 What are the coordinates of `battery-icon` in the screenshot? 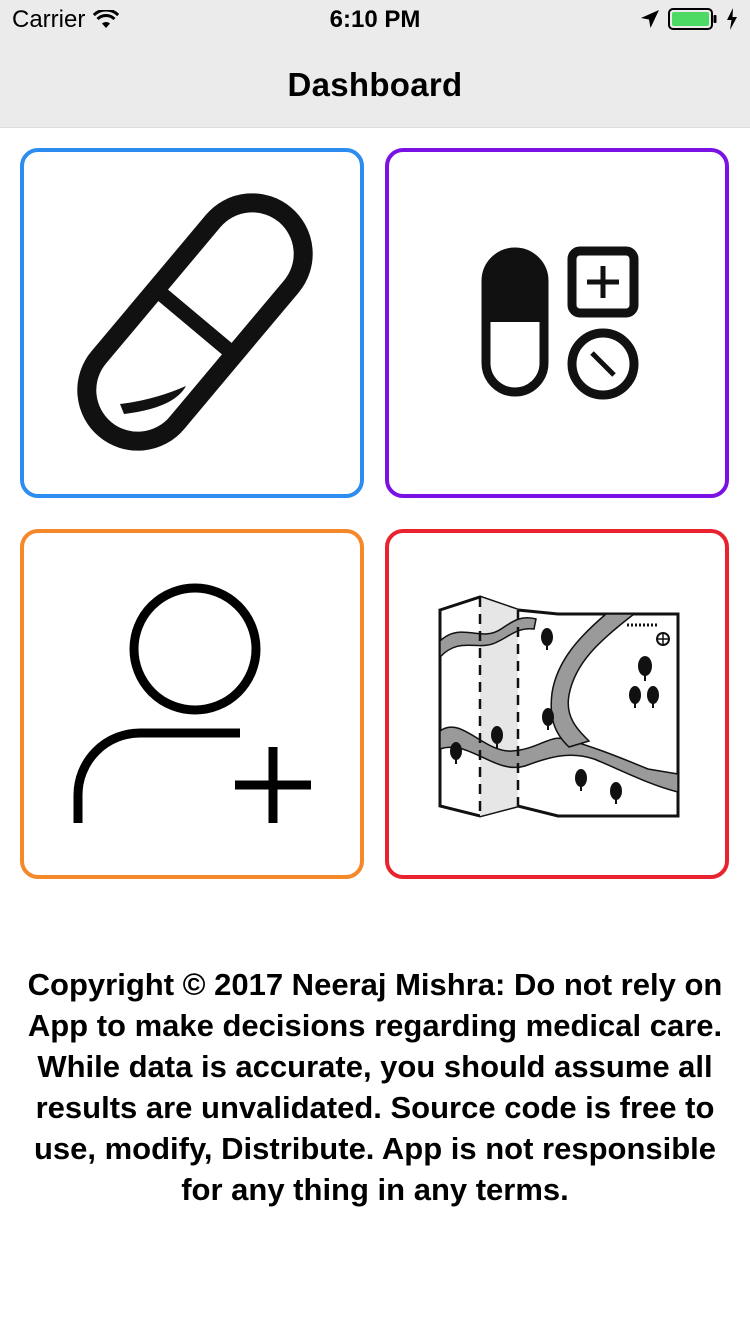 It's located at (692, 19).